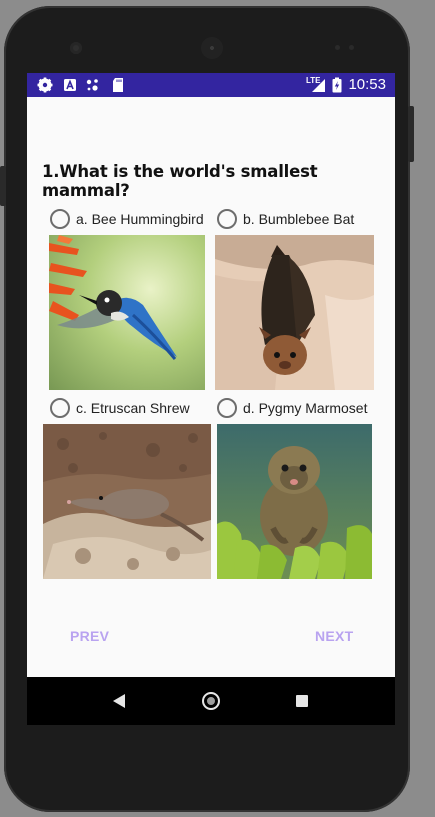 This screenshot has width=435, height=817. Describe the element at coordinates (294, 501) in the screenshot. I see `marmoset-photo` at that location.